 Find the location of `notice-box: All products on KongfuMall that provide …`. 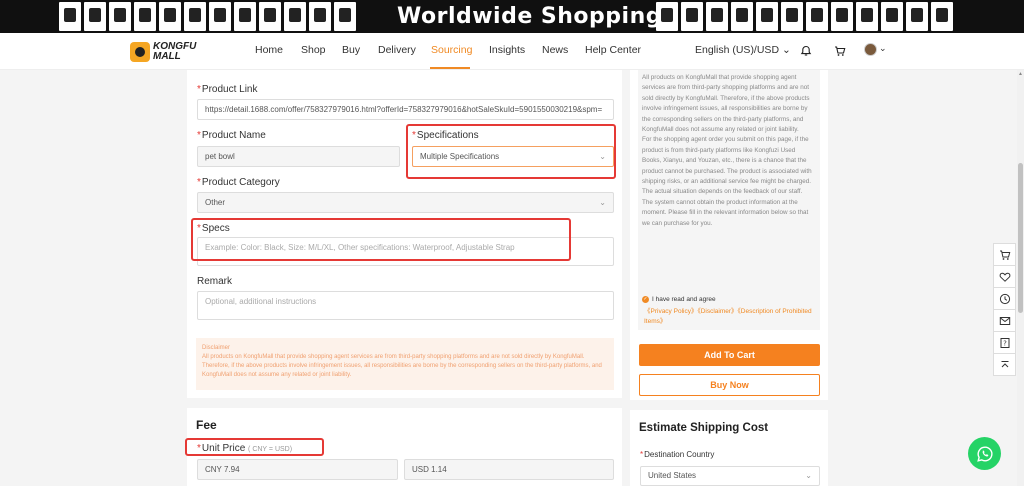

notice-box: All products on KongfuMall that provide … is located at coordinates (729, 200).